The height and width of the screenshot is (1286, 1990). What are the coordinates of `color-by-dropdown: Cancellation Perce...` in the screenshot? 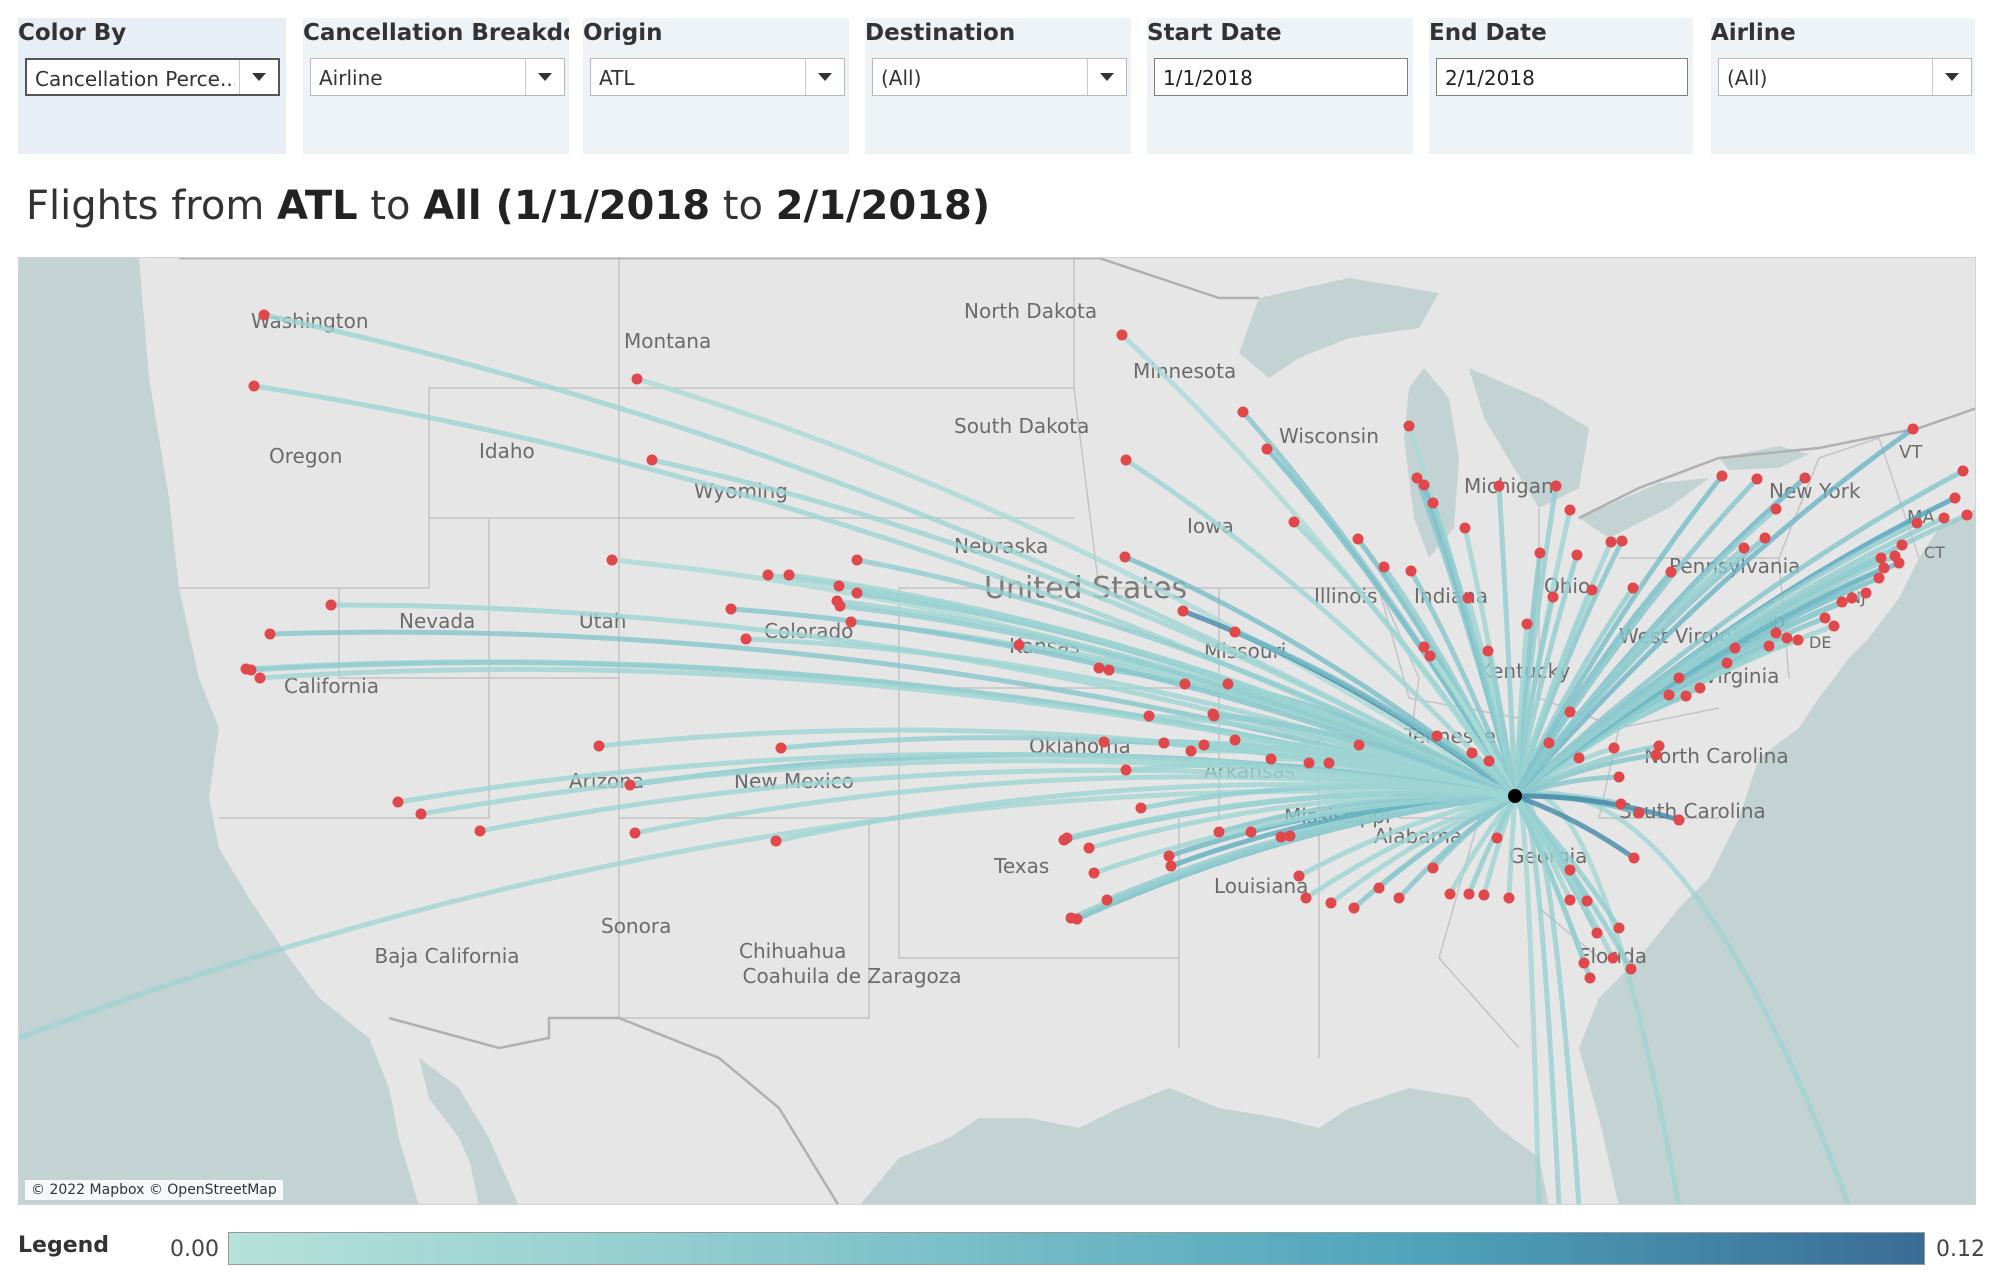 It's located at (152, 77).